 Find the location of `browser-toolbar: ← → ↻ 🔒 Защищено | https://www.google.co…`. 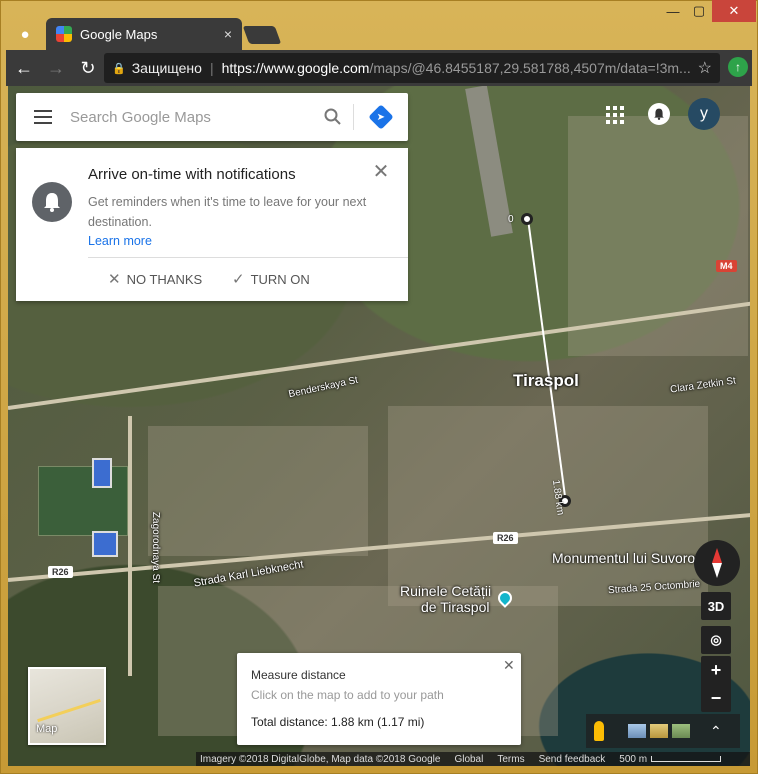

browser-toolbar: ← → ↻ 🔒 Защищено | https://www.google.co… is located at coordinates (379, 68).